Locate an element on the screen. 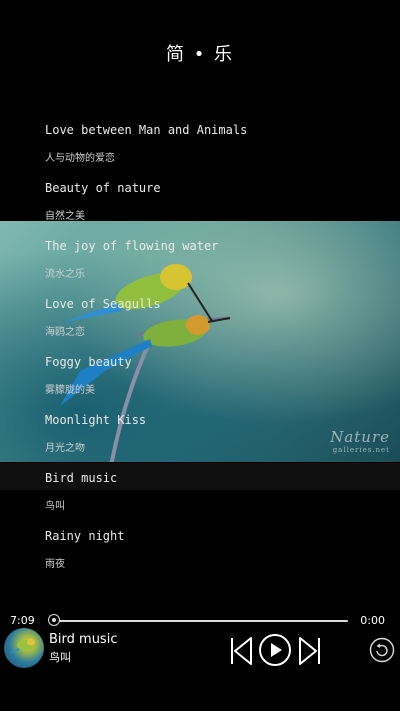 This screenshot has width=400, height=711. list-item: Foggy beauty 雾朦胧的美 is located at coordinates (200, 376).